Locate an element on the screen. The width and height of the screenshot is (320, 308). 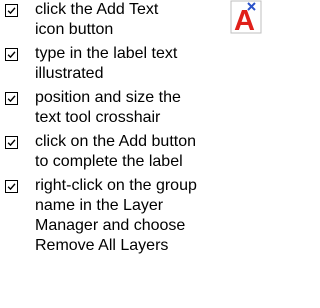
item-1-line-1: click the Add Text is located at coordinates (97, 9).